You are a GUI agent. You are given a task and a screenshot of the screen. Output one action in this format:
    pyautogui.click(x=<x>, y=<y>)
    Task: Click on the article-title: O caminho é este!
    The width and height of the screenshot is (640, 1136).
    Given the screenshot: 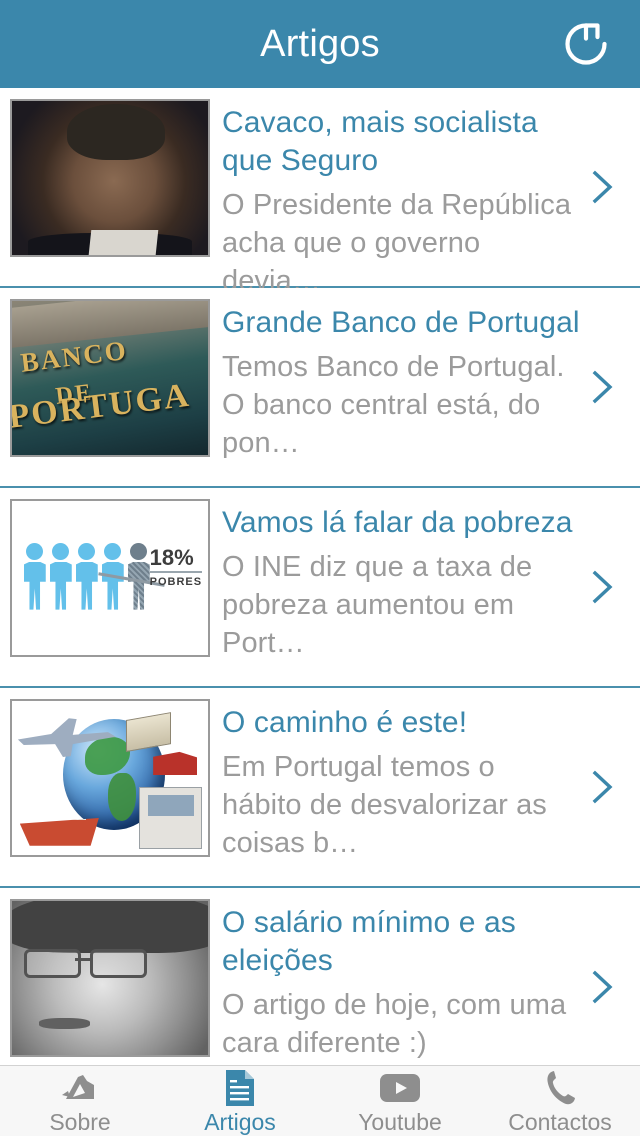 What is the action you would take?
    pyautogui.click(x=345, y=722)
    